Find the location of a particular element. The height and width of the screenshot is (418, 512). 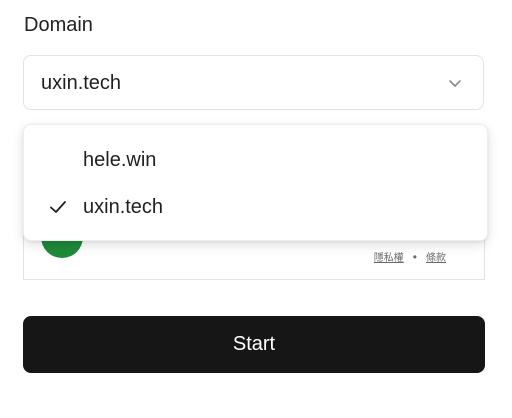

domain-label: Domain is located at coordinates (58, 25).